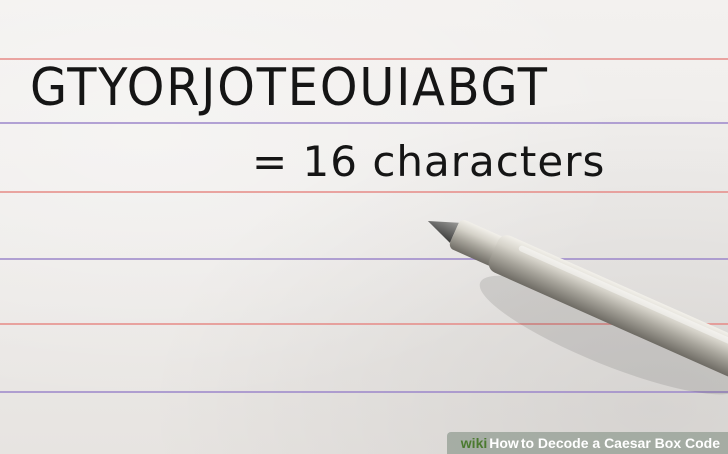 The width and height of the screenshot is (728, 454). Describe the element at coordinates (620, 443) in the screenshot. I see `caption-title: to Decode a Caesar Box Code` at that location.